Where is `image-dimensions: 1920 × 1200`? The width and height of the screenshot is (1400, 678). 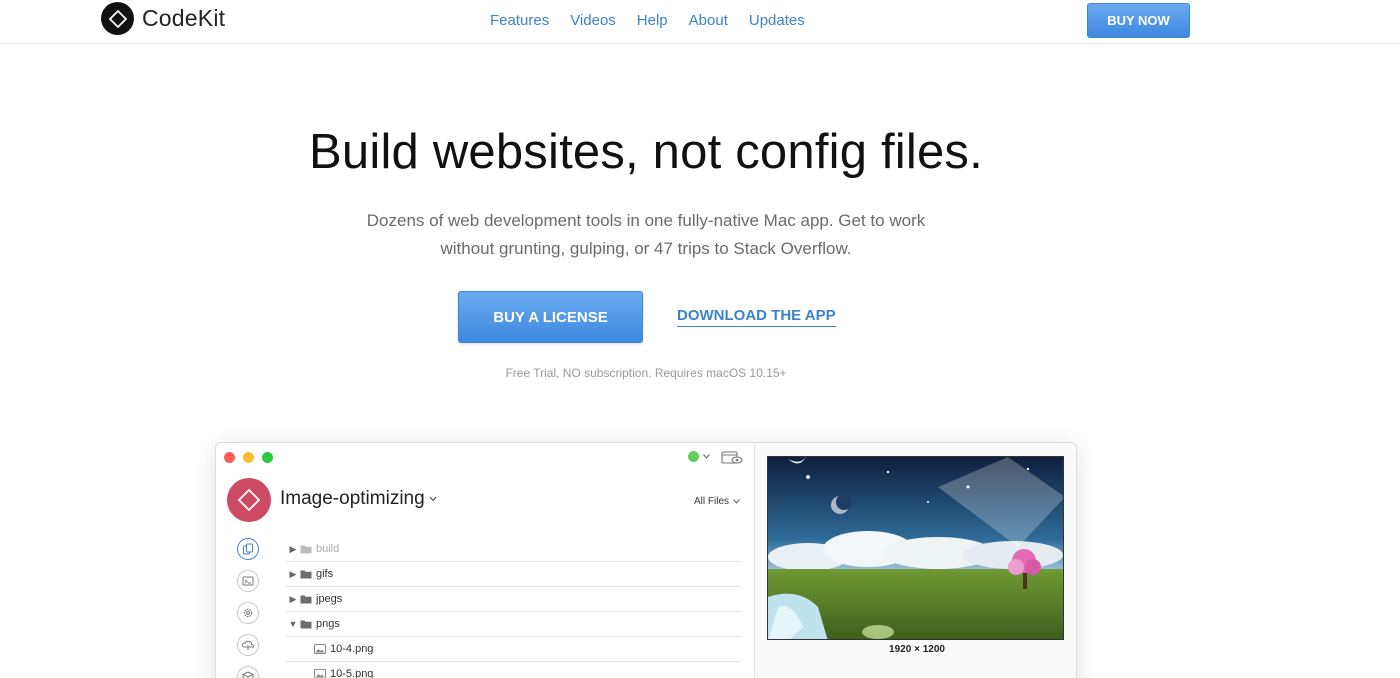 image-dimensions: 1920 × 1200 is located at coordinates (917, 649).